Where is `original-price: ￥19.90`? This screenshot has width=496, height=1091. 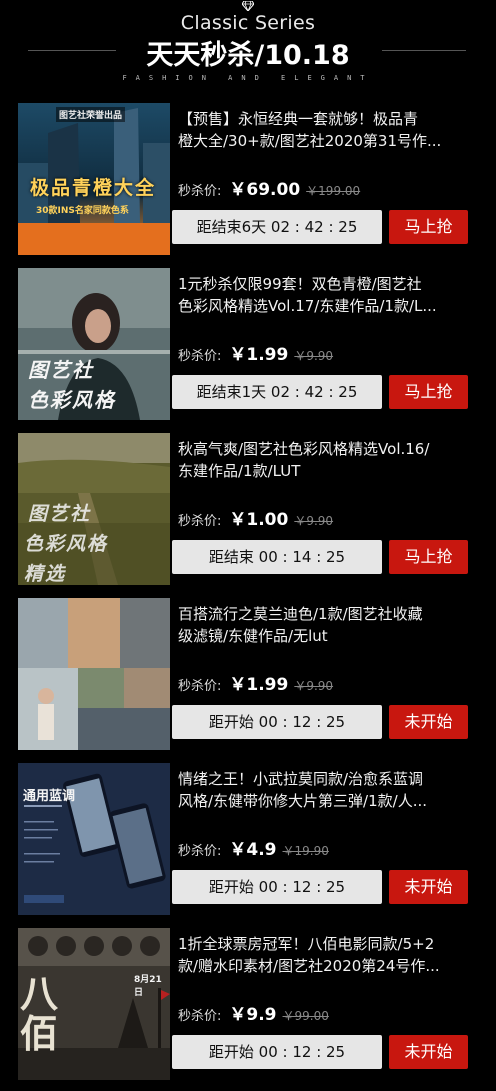 original-price: ￥19.90 is located at coordinates (305, 851).